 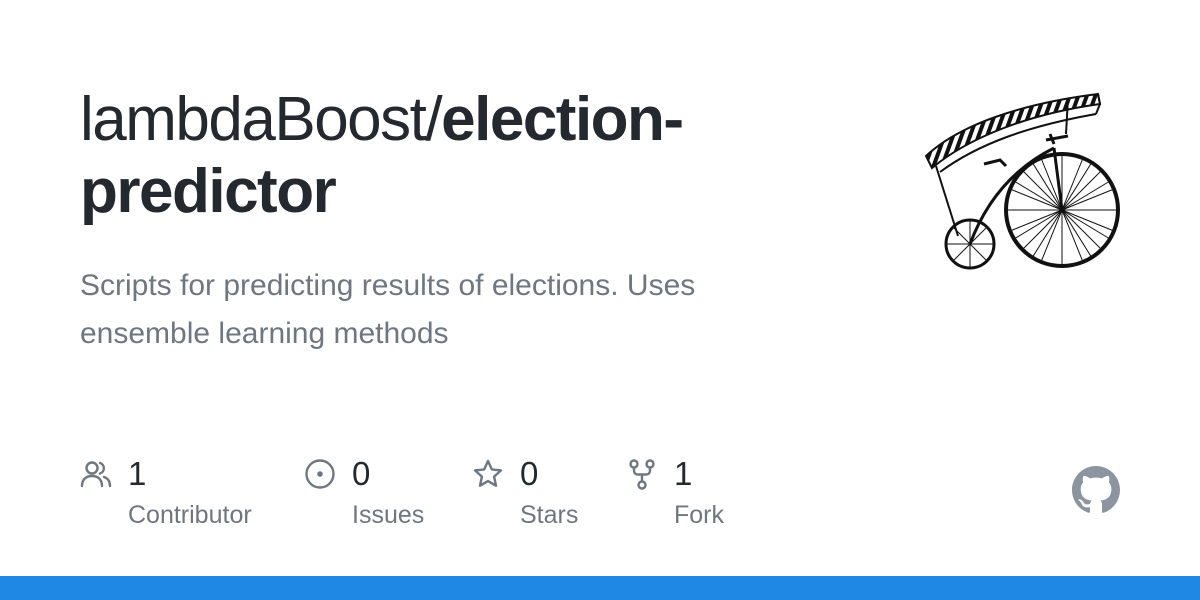 I want to click on issues-count: 0, so click(x=361, y=473).